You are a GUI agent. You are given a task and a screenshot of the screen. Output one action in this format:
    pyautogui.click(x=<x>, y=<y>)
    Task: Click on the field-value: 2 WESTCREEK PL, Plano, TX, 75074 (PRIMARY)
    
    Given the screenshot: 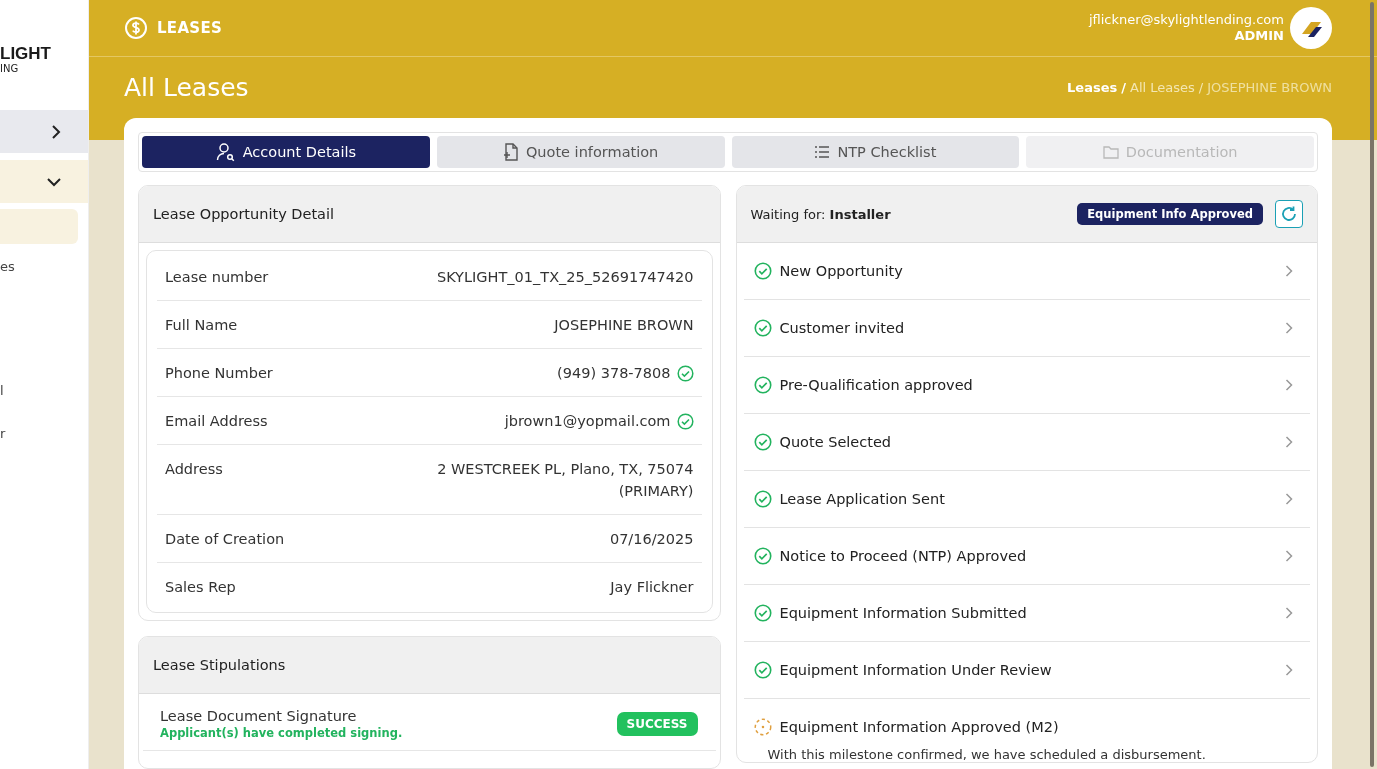 What is the action you would take?
    pyautogui.click(x=565, y=480)
    